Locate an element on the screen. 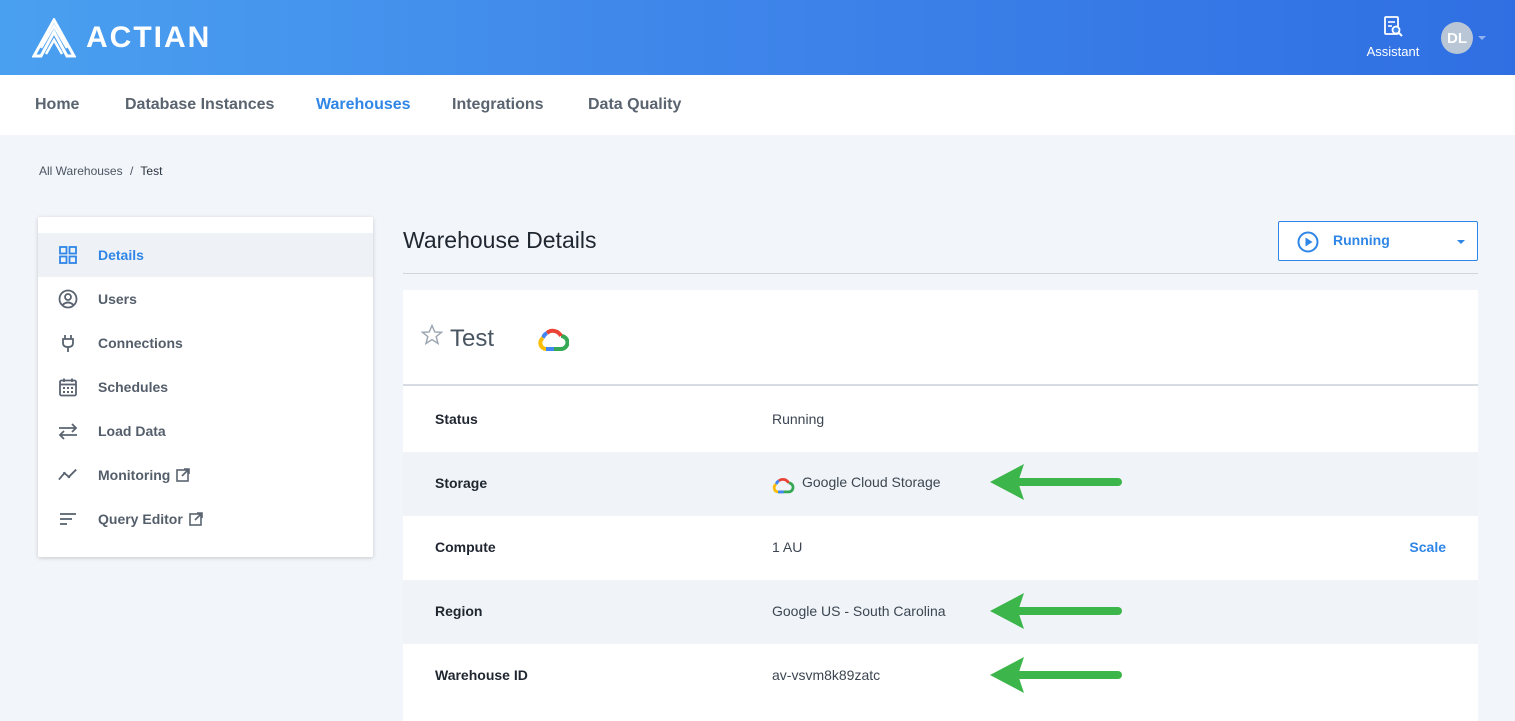 The image size is (1515, 721). sidebar-item-monitoring: Monitoring is located at coordinates (205, 475).